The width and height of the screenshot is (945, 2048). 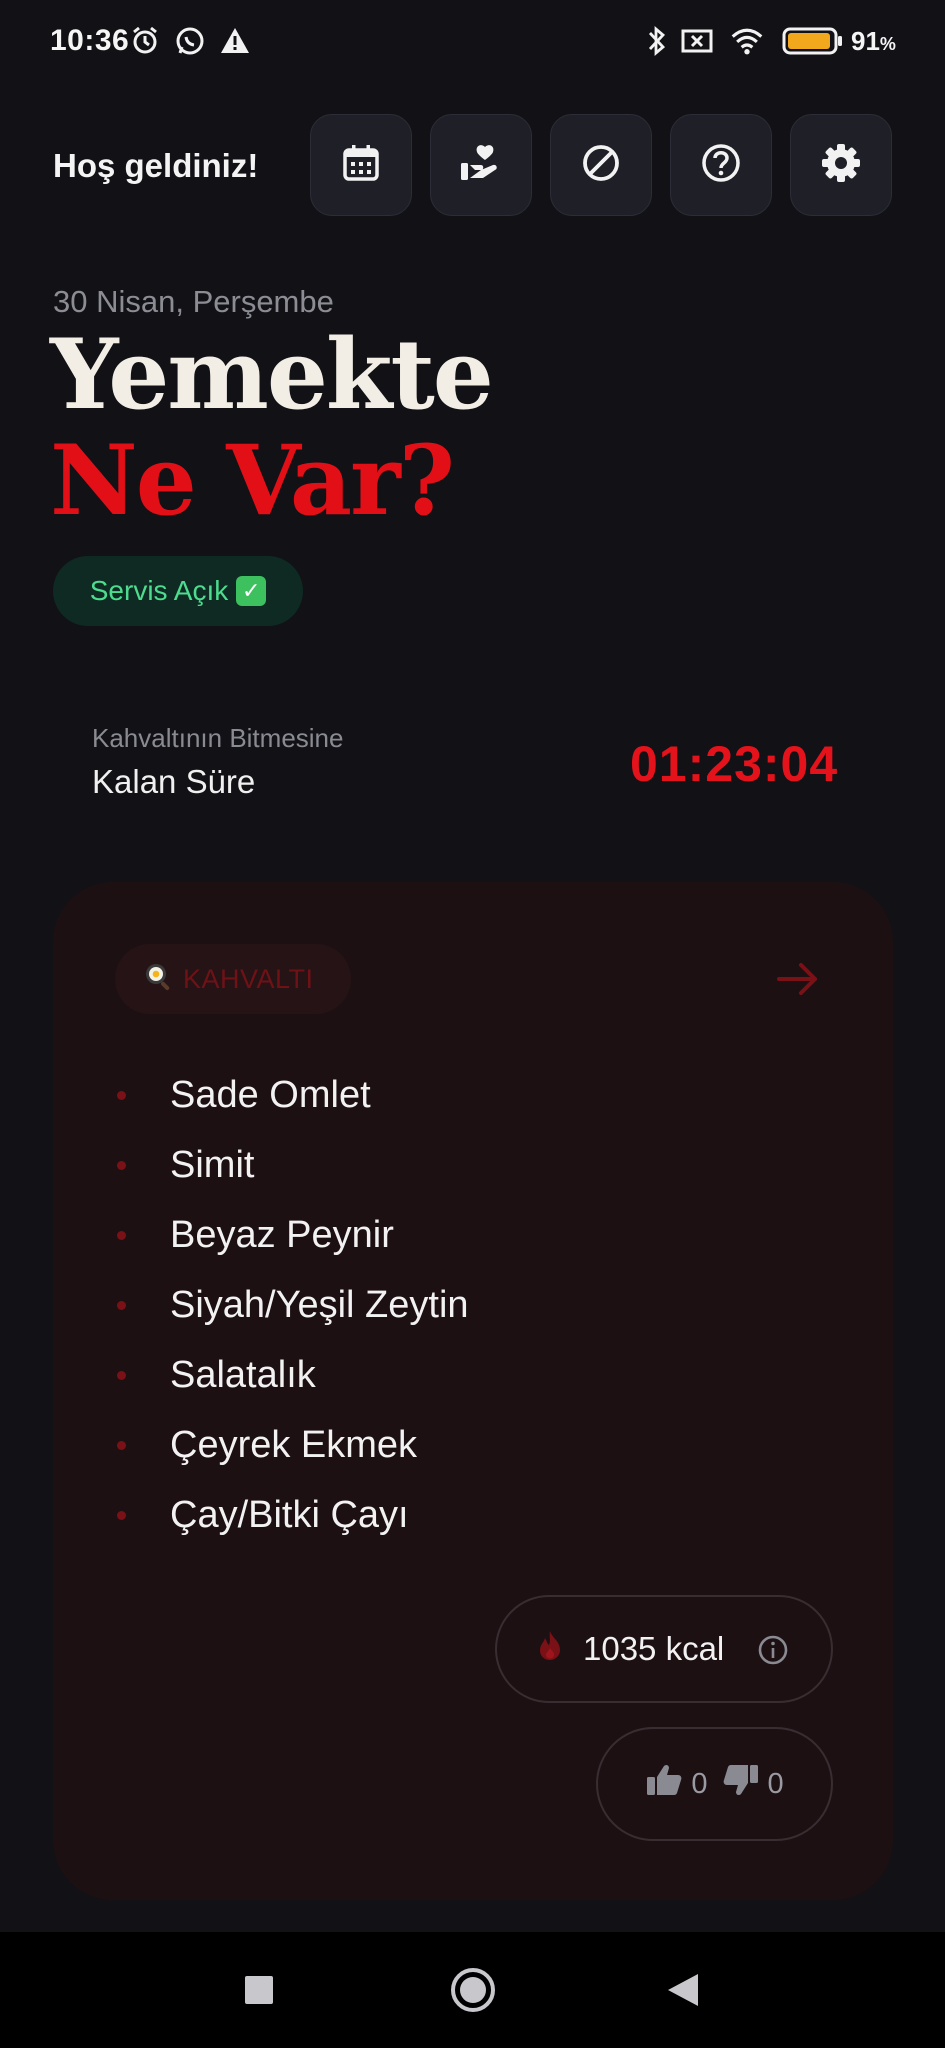 I want to click on service-status-label: Servis Açık, so click(x=159, y=590).